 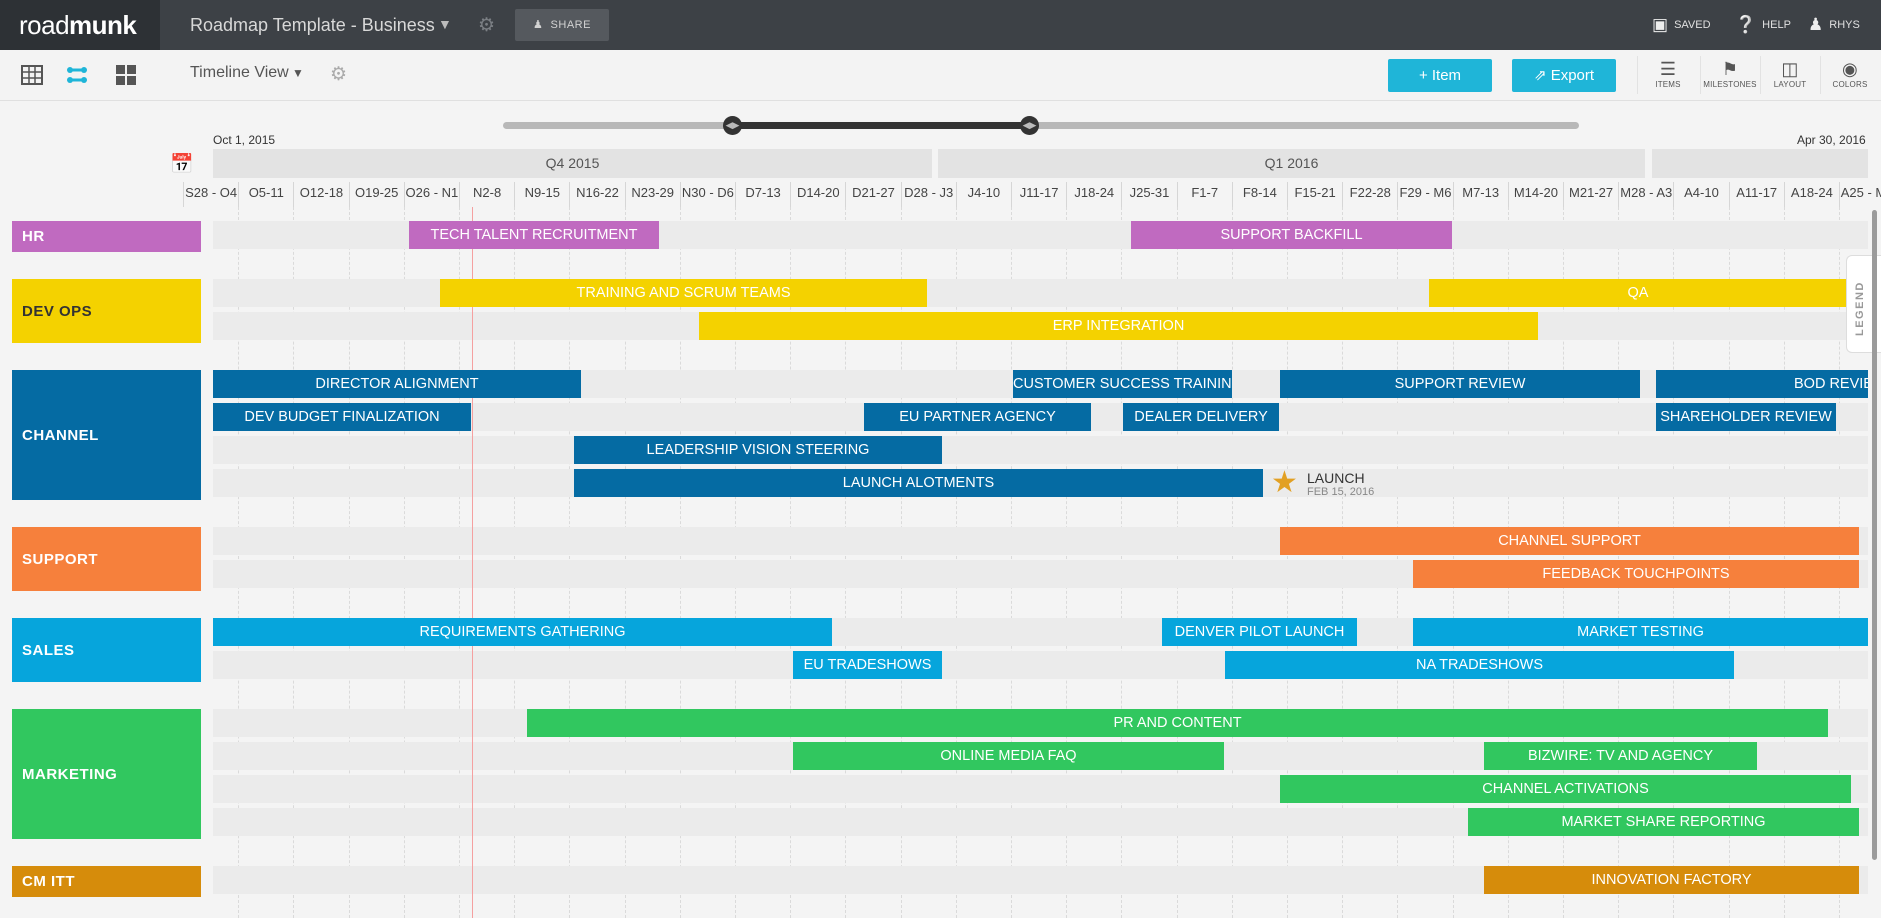 What do you see at coordinates (1093, 194) in the screenshot?
I see `week-label: J18-24` at bounding box center [1093, 194].